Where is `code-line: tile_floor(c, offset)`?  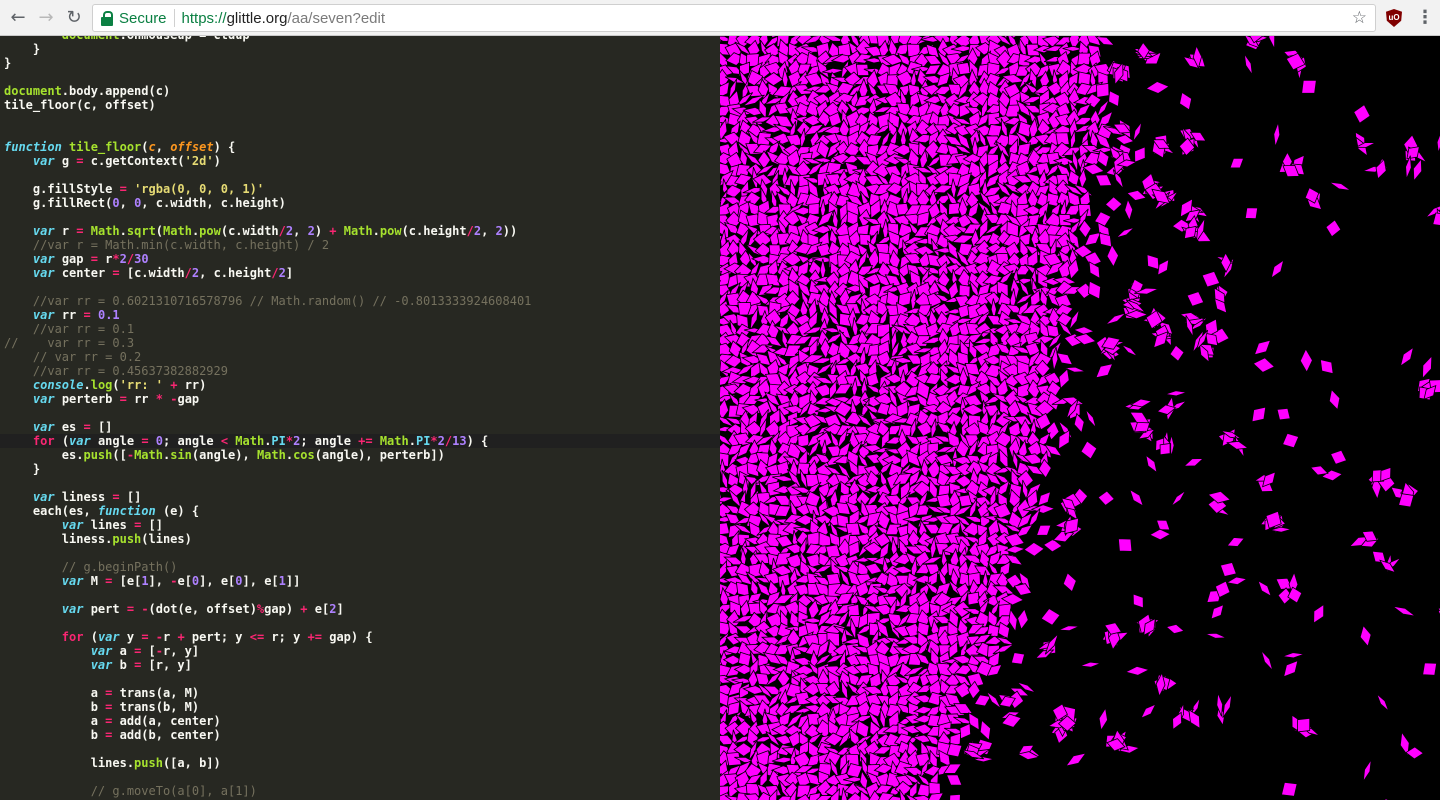 code-line: tile_floor(c, offset) is located at coordinates (267, 105).